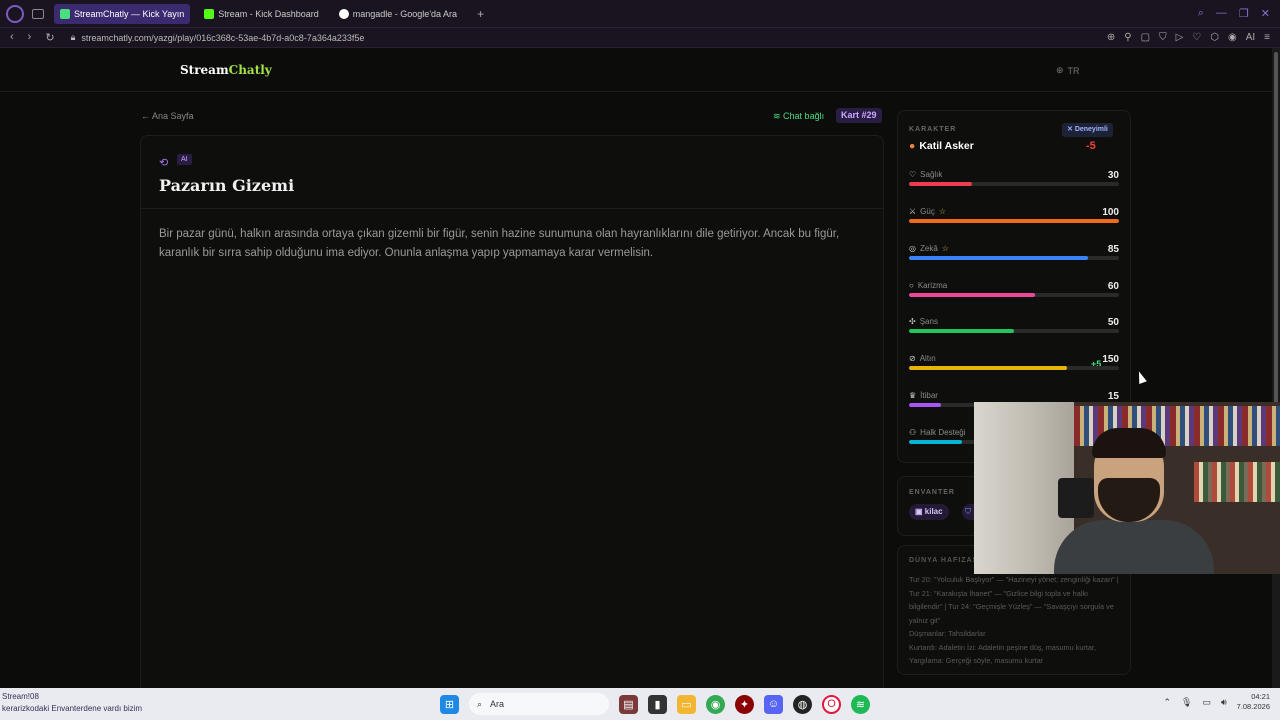 Image resolution: width=1280 pixels, height=720 pixels. Describe the element at coordinates (628, 704) in the screenshot. I see `widgets-icon: ▤` at that location.